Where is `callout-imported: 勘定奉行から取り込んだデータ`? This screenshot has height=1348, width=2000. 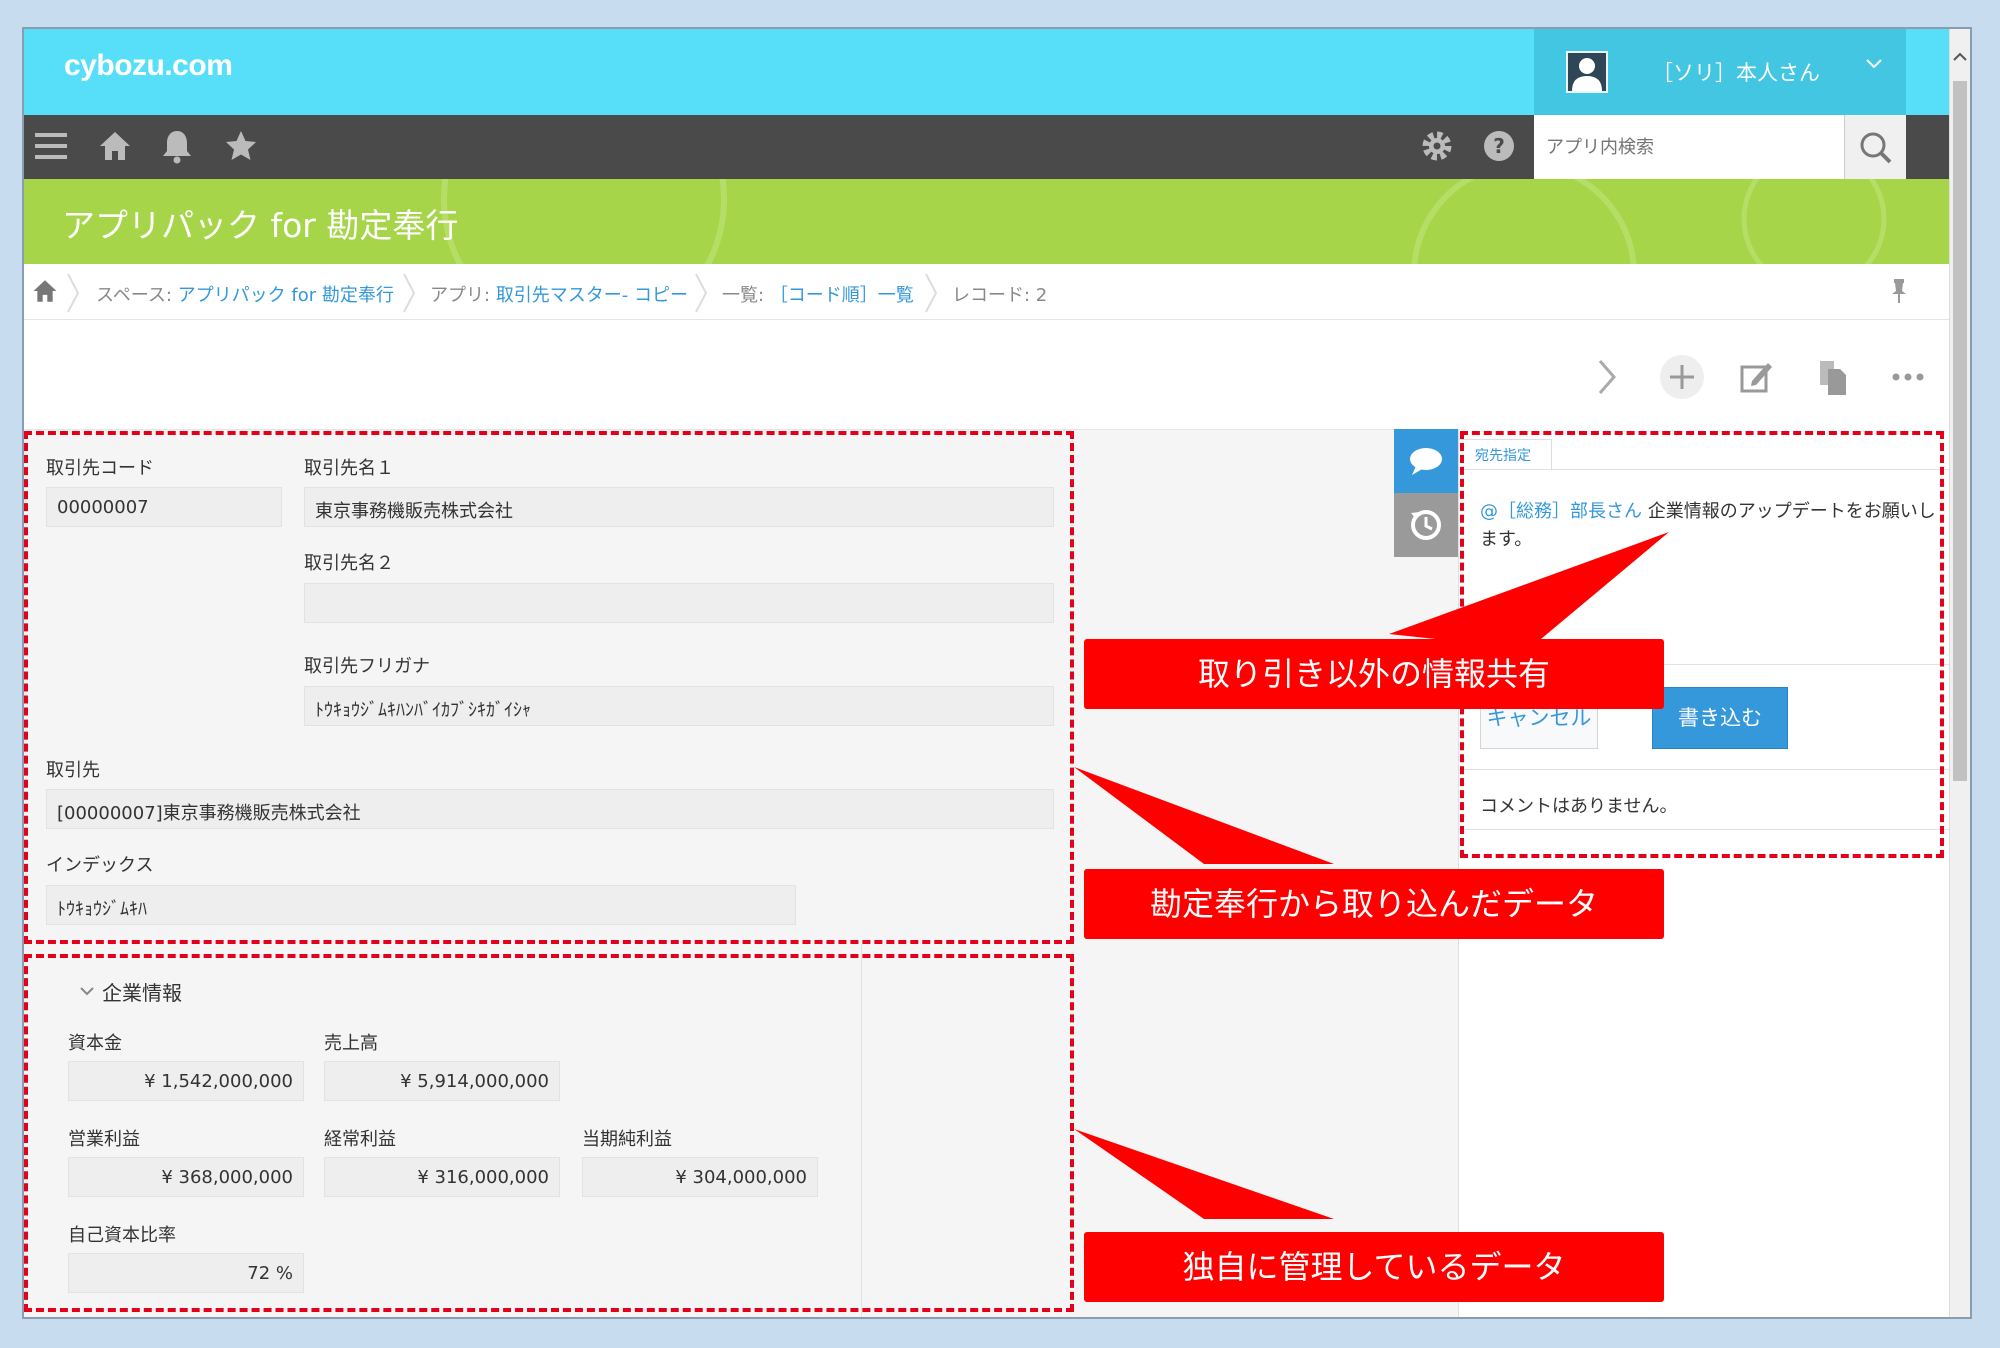
callout-imported: 勘定奉行から取り込んだデータ is located at coordinates (1374, 904).